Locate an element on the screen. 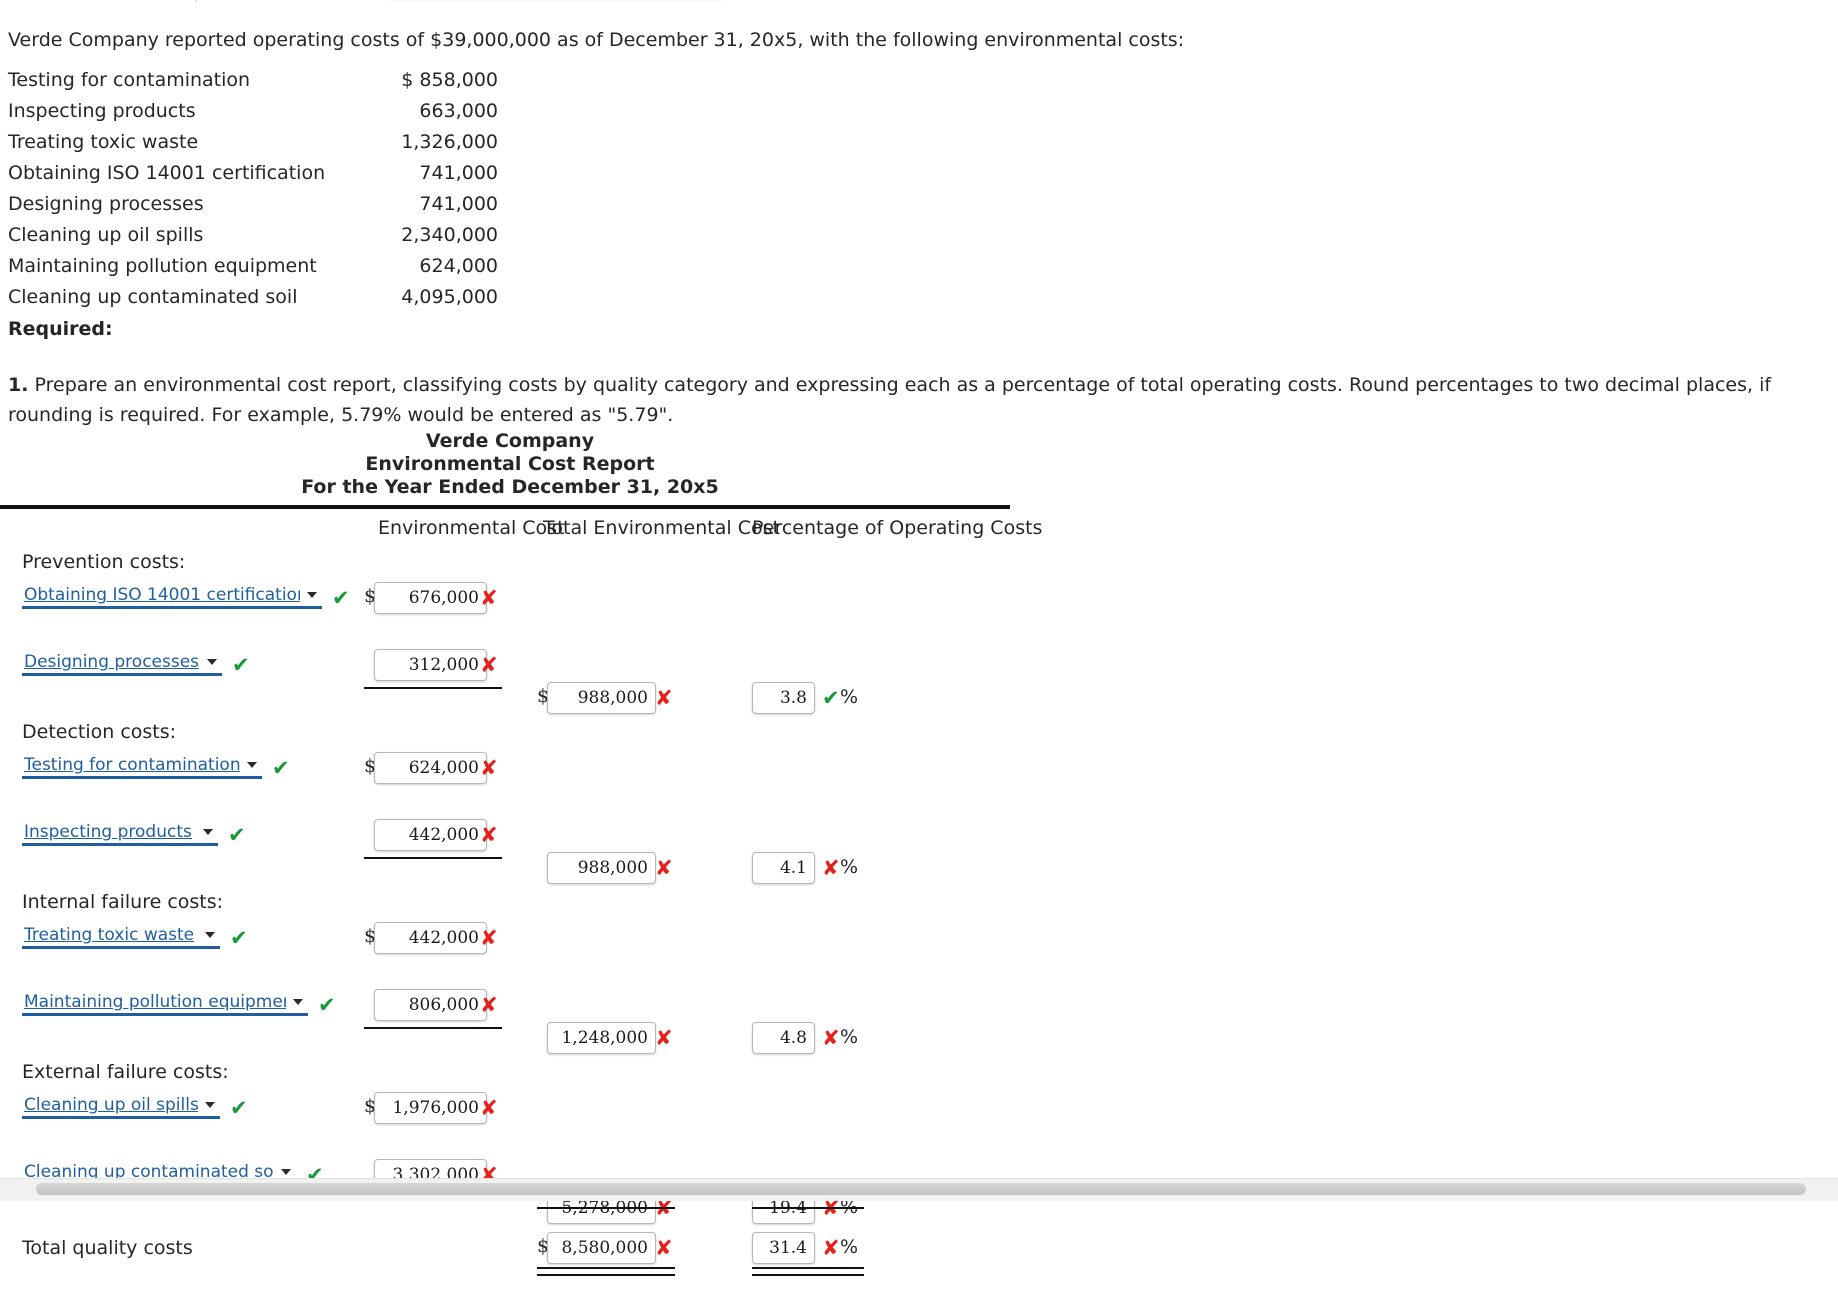 This screenshot has width=1838, height=1291. column-header-percentage-operating-costs: Percentage of Operating Costs is located at coordinates (897, 528).